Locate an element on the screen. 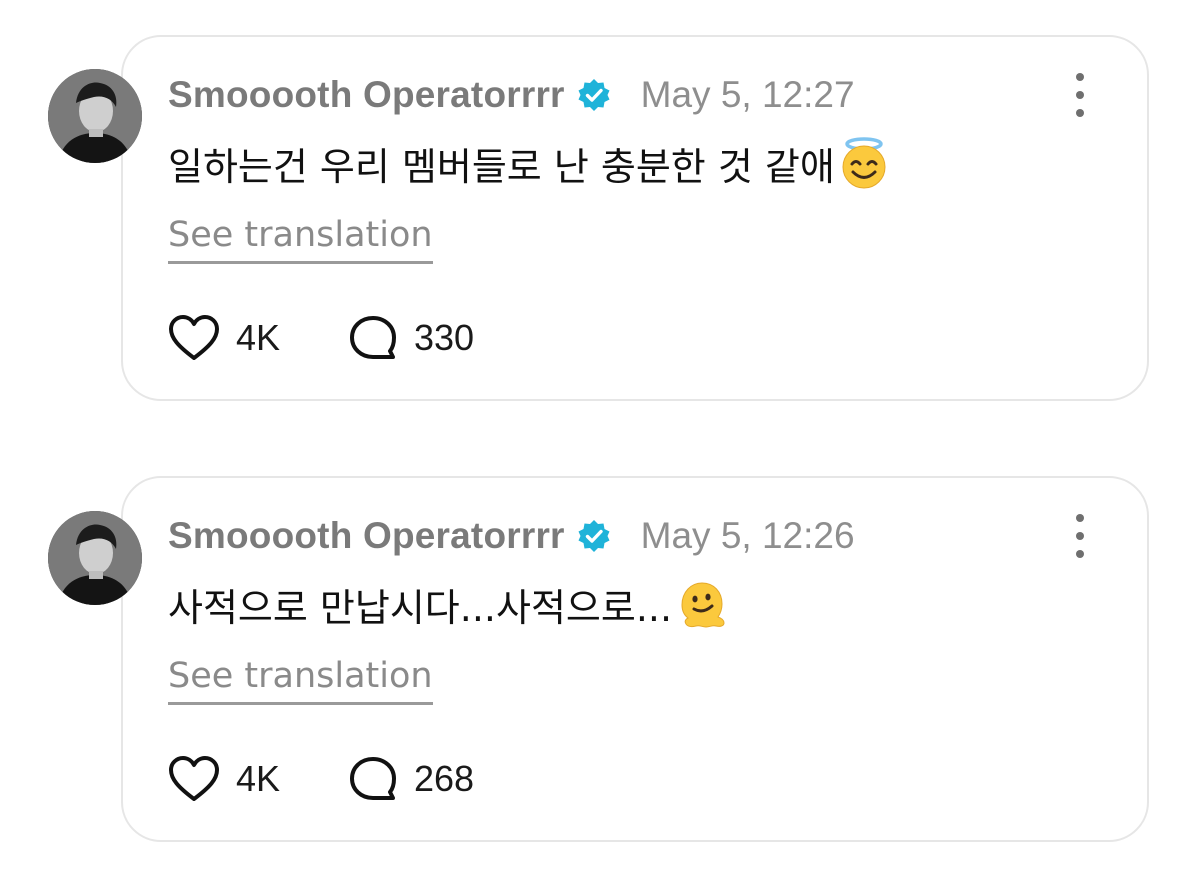 This screenshot has height=892, width=1200. post-text: 일하는건 우리 멤버들로 난 충분한 것 같애 is located at coordinates (501, 166).